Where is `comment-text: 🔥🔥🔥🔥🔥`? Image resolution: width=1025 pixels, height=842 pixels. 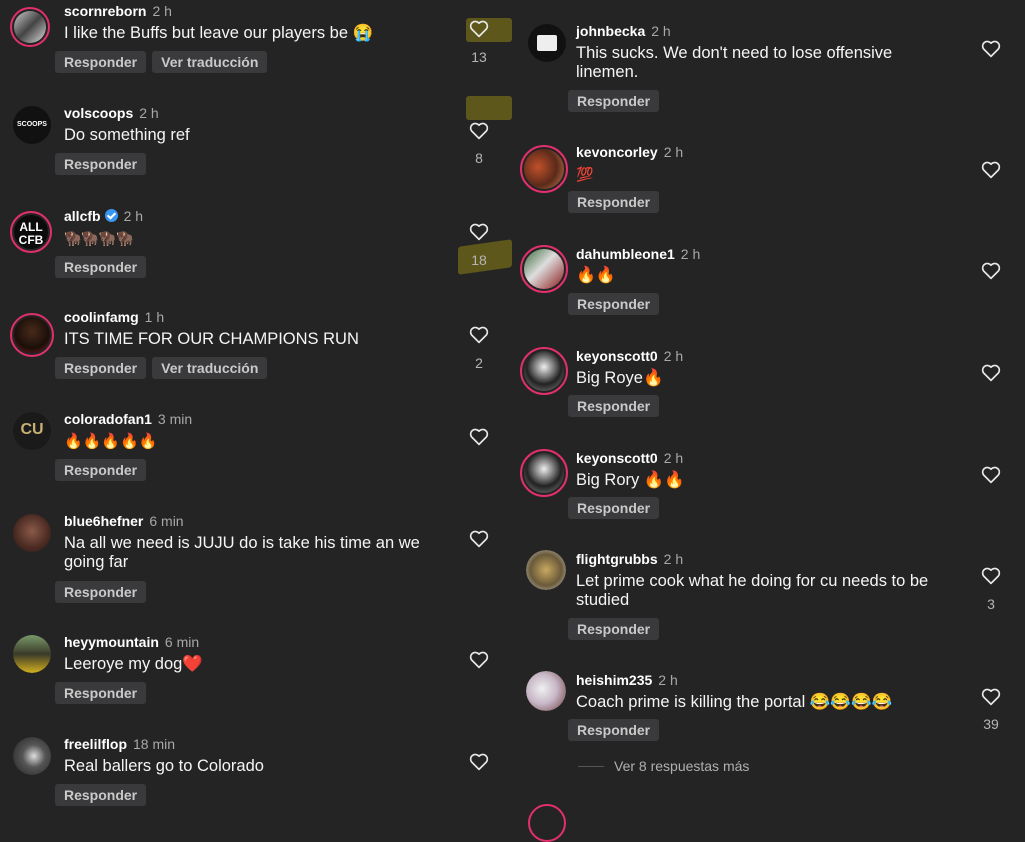 comment-text: 🔥🔥🔥🔥🔥 is located at coordinates (111, 441).